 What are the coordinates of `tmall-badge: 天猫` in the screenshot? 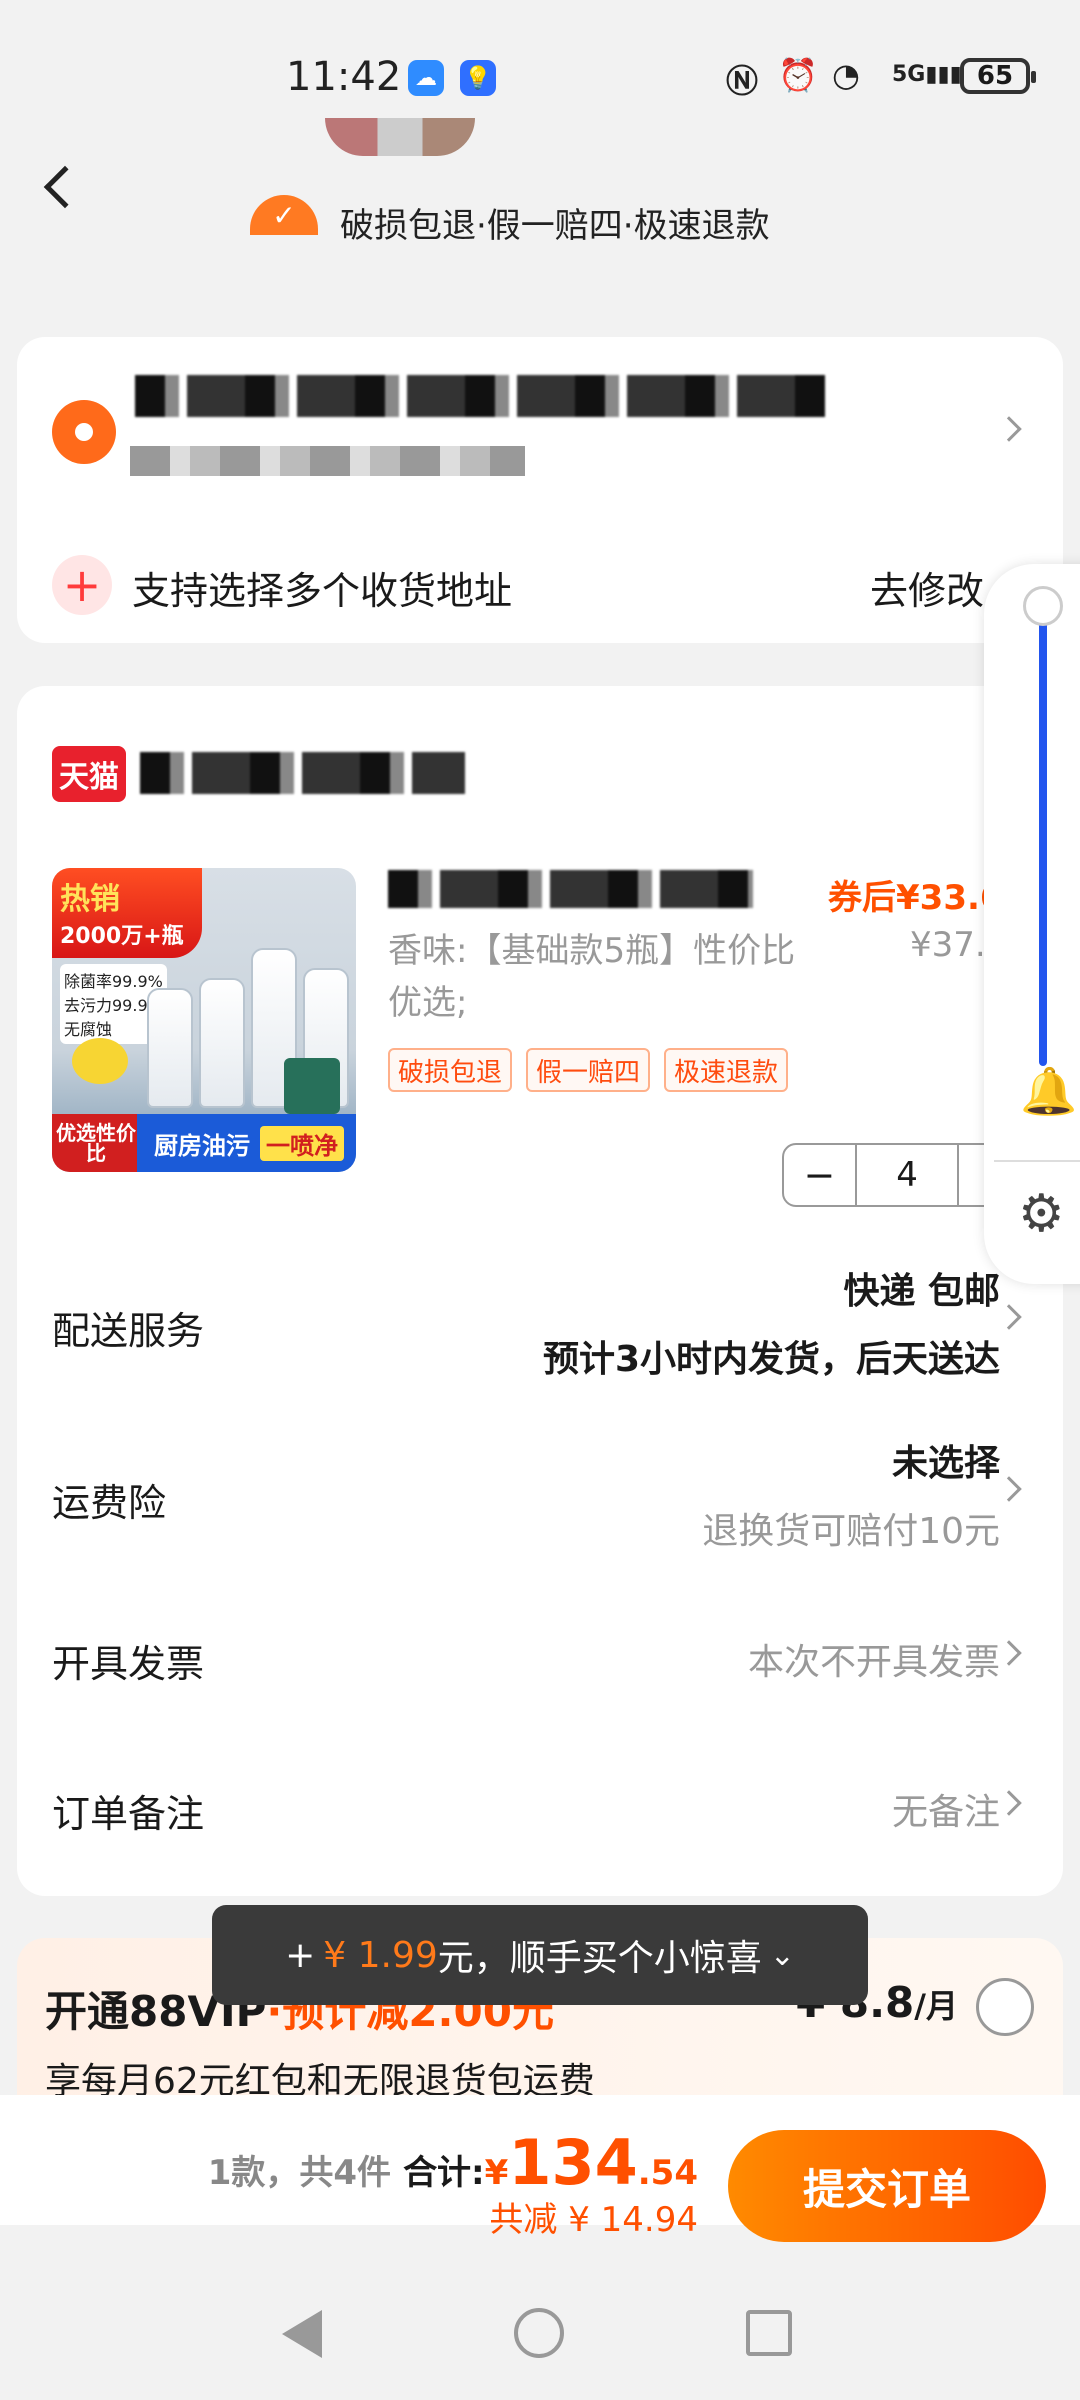 It's located at (89, 774).